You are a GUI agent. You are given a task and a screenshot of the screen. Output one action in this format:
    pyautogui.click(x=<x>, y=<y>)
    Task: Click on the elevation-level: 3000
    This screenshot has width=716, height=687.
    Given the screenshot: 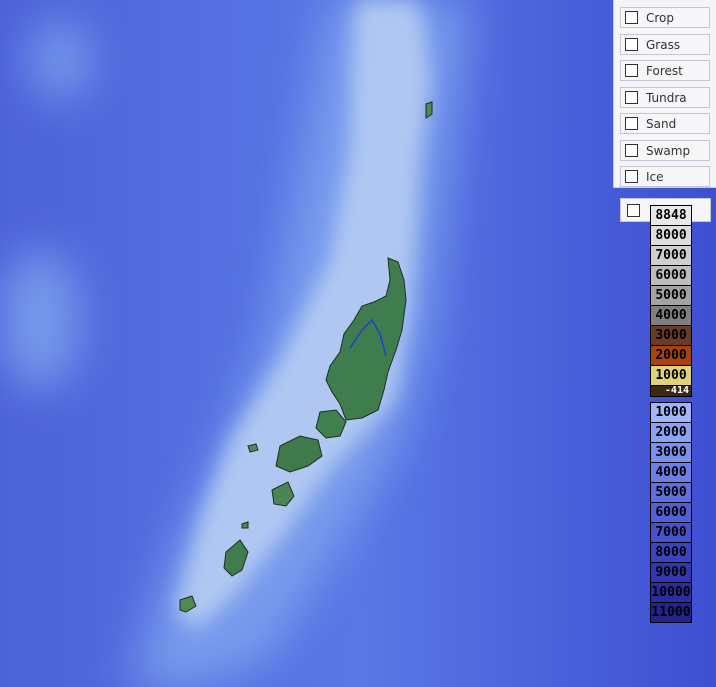 What is the action you would take?
    pyautogui.click(x=671, y=336)
    